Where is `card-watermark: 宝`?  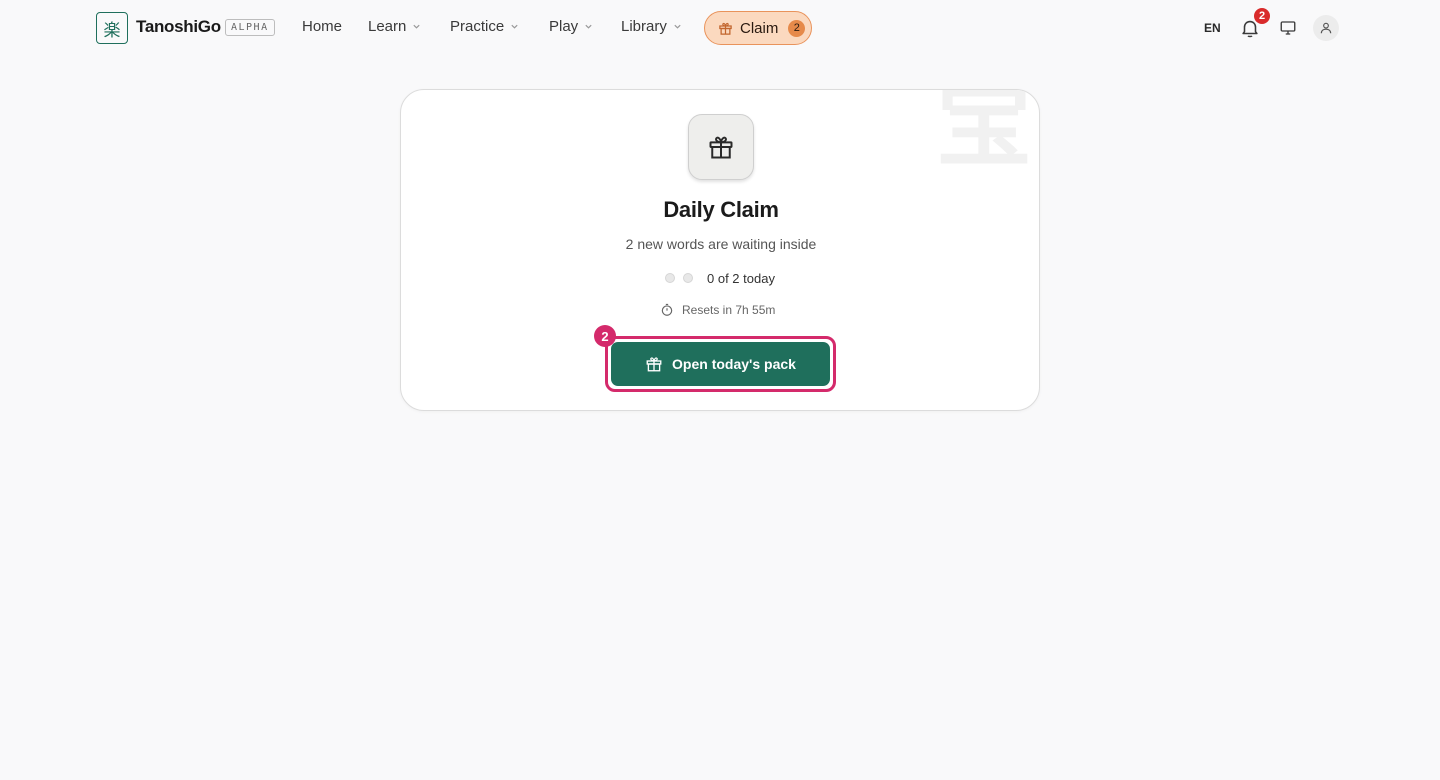 card-watermark: 宝 is located at coordinates (984, 134).